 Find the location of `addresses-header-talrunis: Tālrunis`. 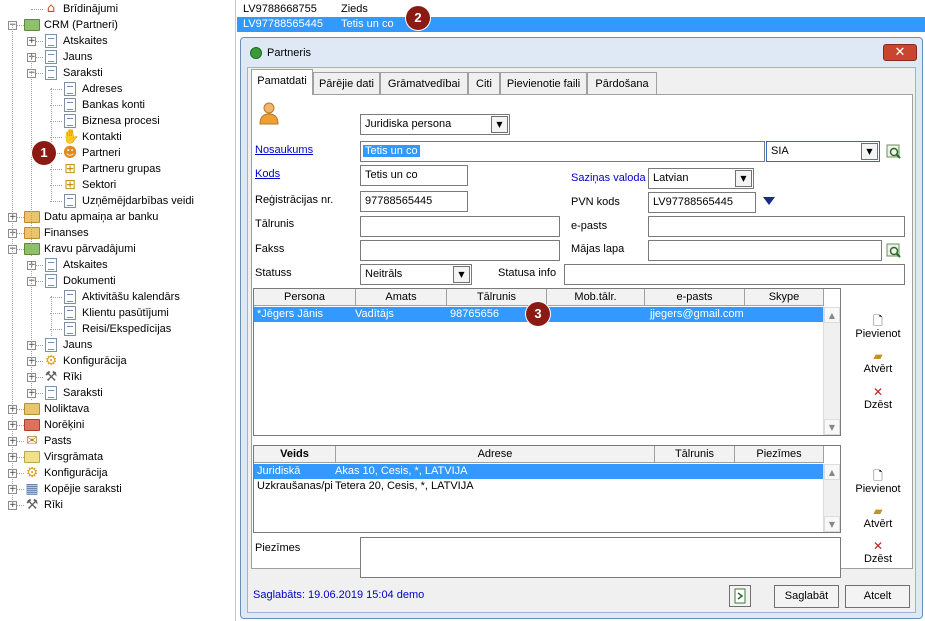

addresses-header-talrunis: Tālrunis is located at coordinates (695, 454).